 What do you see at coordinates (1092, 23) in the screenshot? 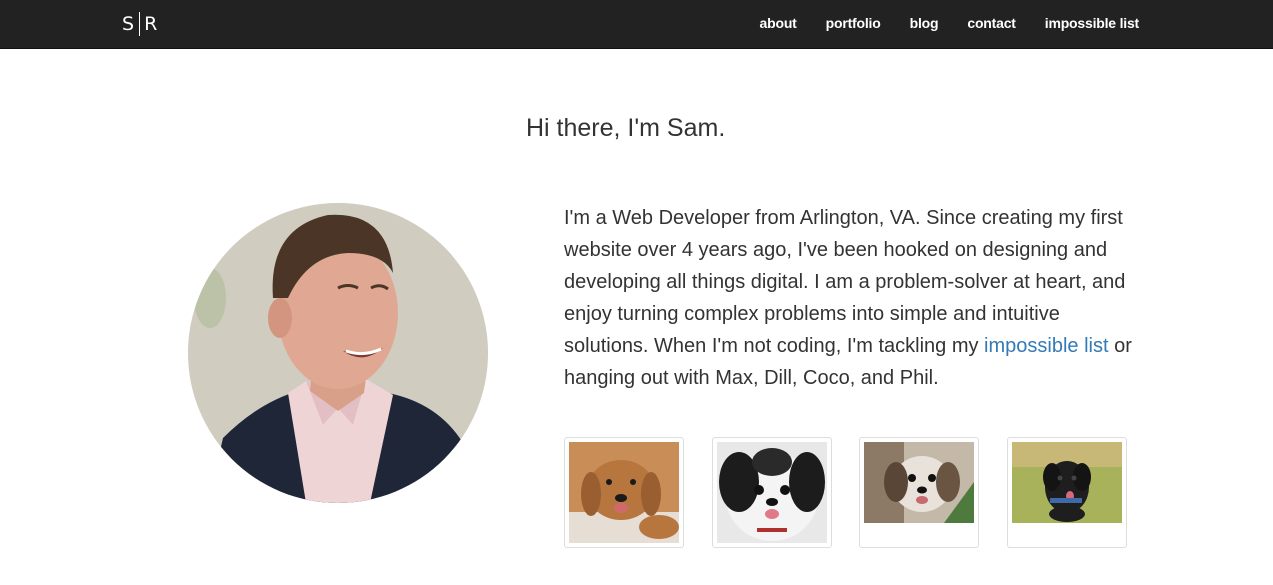
I see `nav-link-impossible-list: impossible list` at bounding box center [1092, 23].